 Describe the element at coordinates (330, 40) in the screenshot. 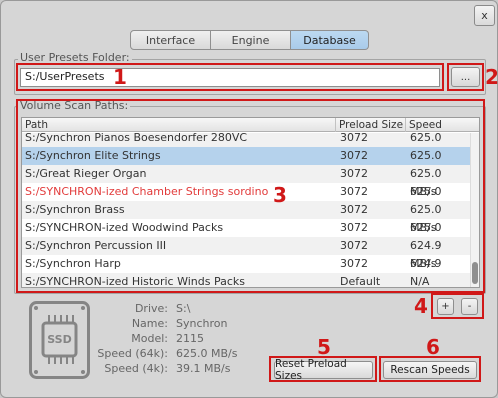

I see `tab-database: Database` at that location.